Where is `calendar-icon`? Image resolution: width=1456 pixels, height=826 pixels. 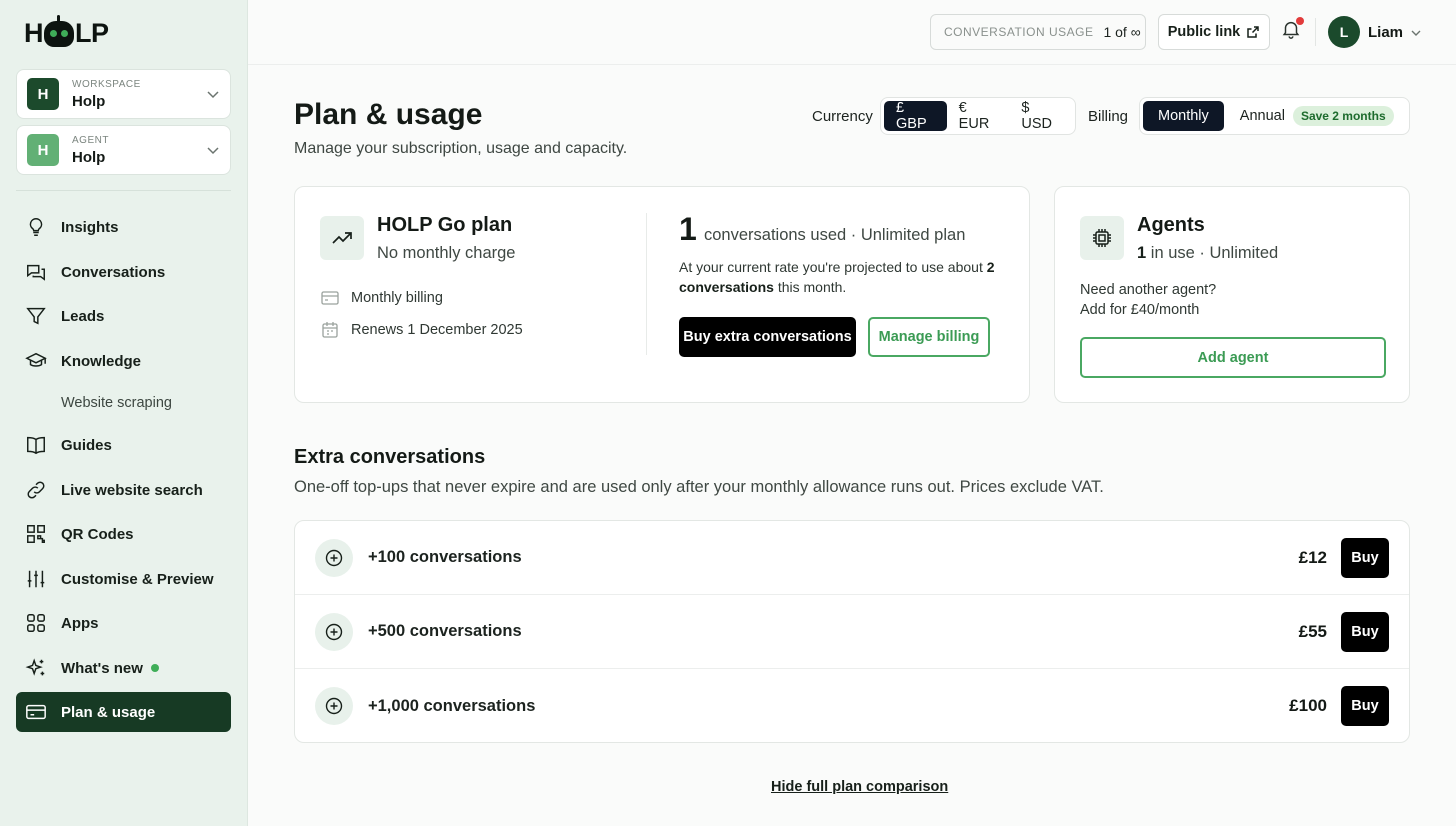 calendar-icon is located at coordinates (330, 330).